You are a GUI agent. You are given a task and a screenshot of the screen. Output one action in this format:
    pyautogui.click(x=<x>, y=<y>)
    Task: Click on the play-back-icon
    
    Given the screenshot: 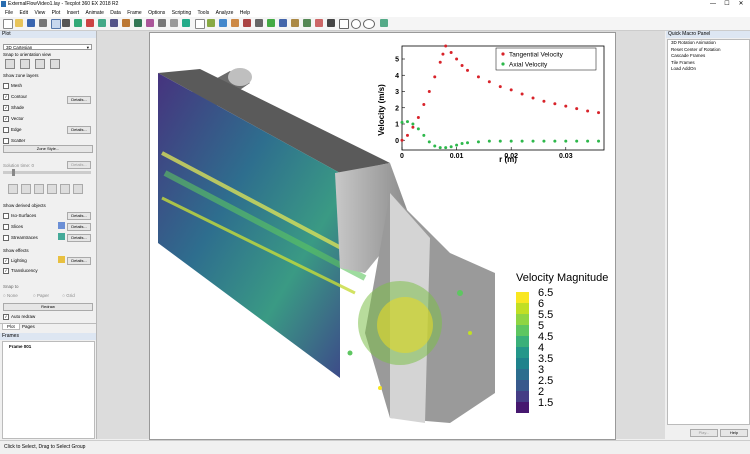 What is the action you would take?
    pyautogui.click(x=39, y=189)
    